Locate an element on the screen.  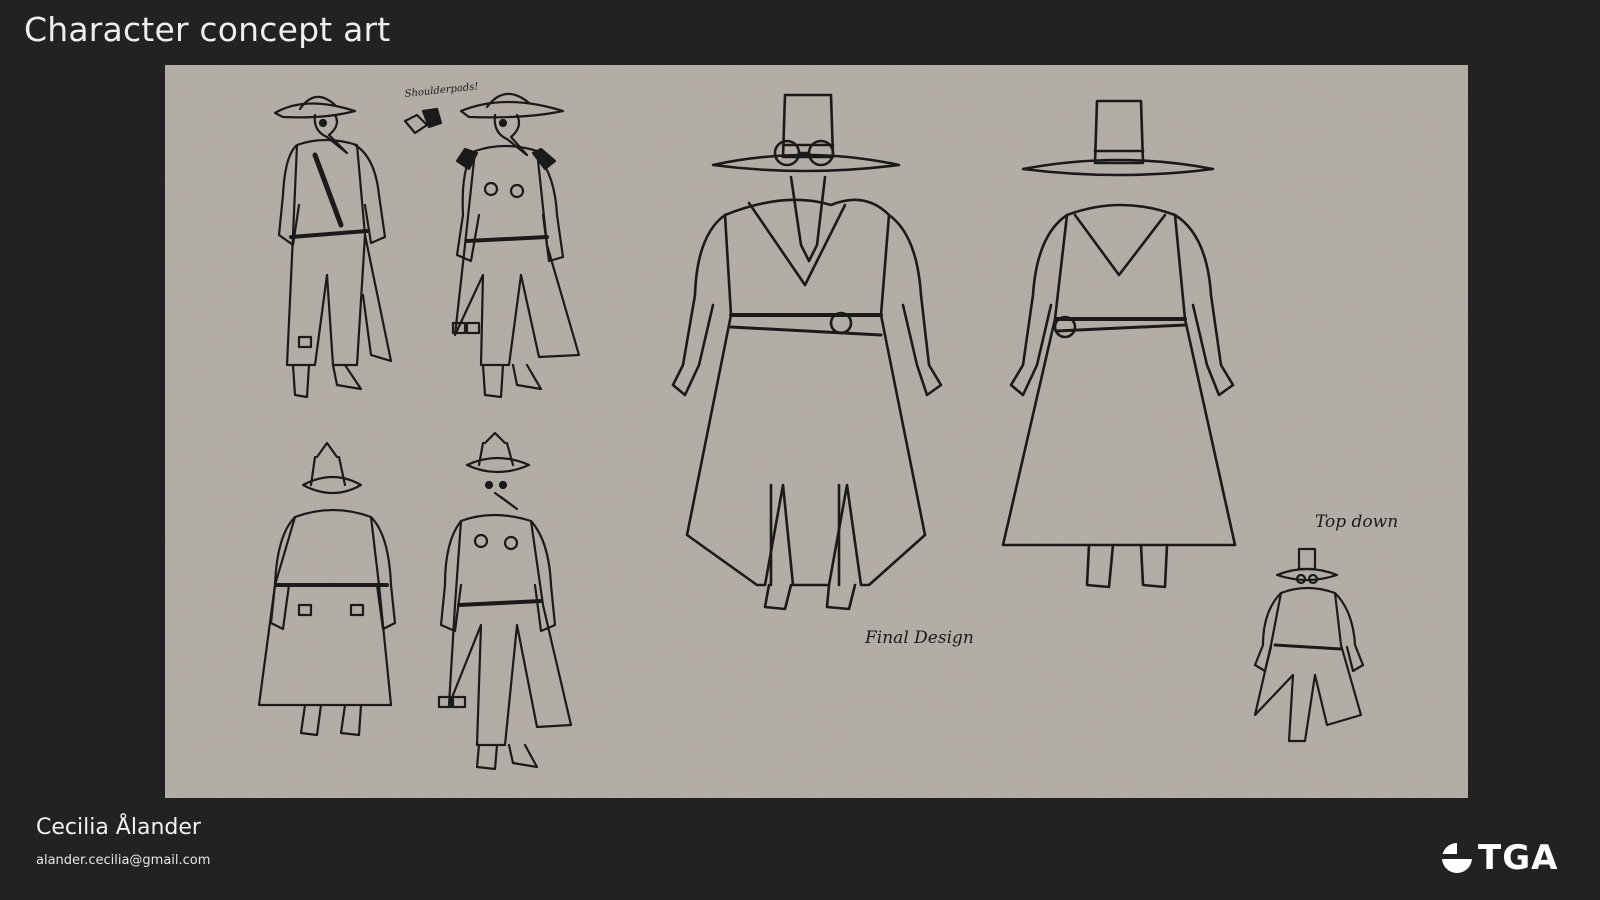
tga-logo: TGA is located at coordinates (1499, 858).